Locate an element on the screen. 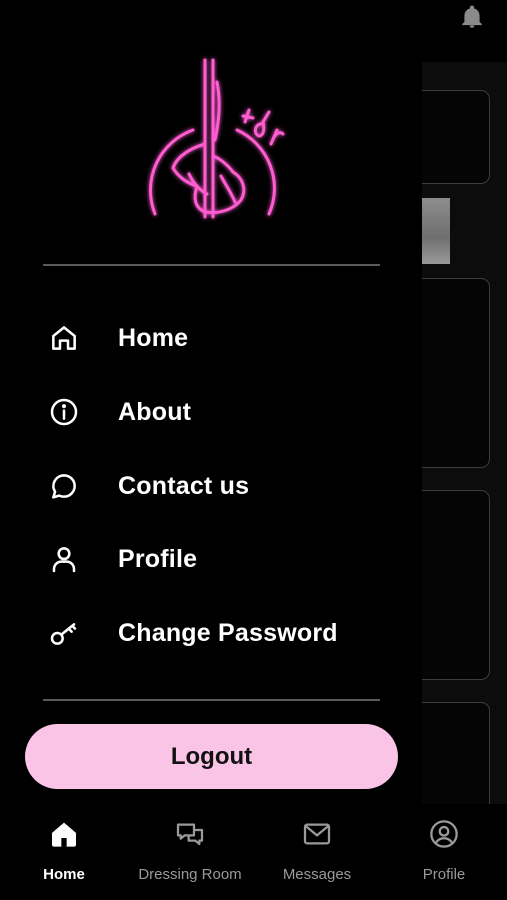 The height and width of the screenshot is (900, 507). menu-item-label: Profile is located at coordinates (158, 558).